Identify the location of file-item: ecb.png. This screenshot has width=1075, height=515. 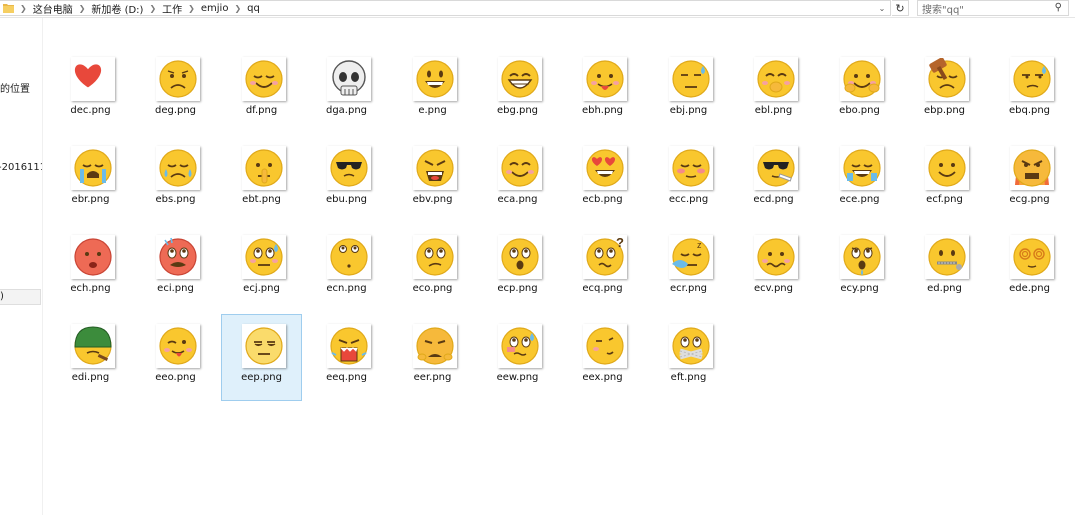
(602, 179).